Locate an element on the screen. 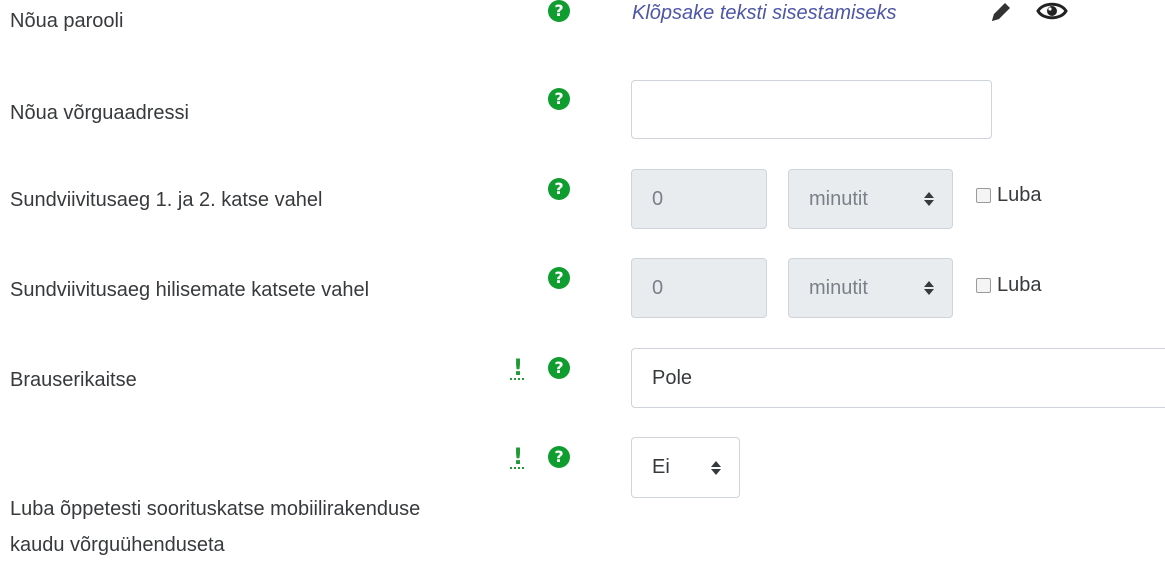  offline-attempts-label-line2: kaudu võrguühenduseta is located at coordinates (117, 545).